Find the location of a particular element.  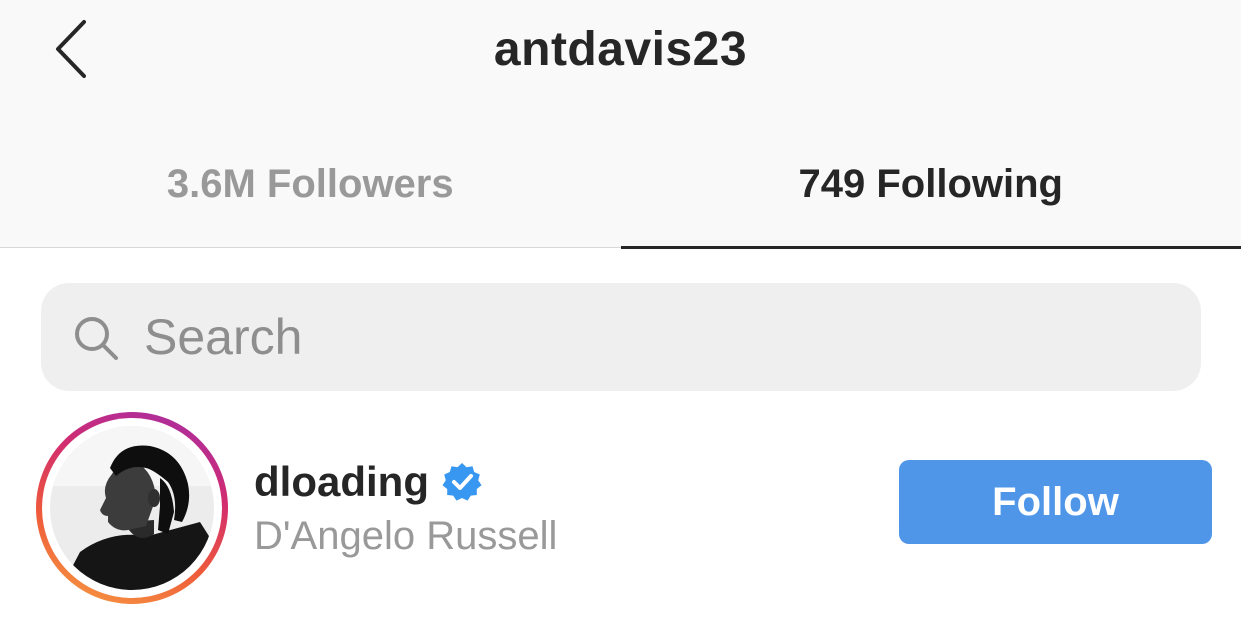

avatar-story-ring is located at coordinates (132, 508).